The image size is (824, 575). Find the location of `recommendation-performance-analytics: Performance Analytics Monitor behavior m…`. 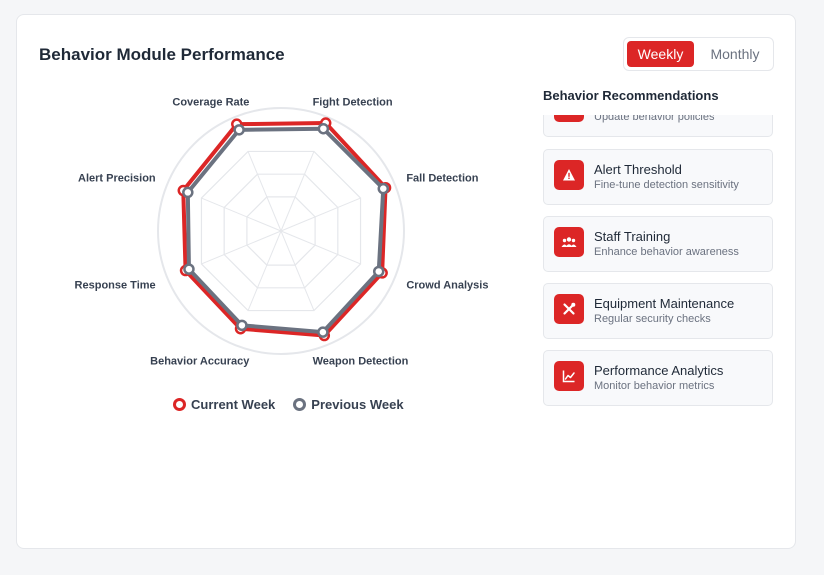

recommendation-performance-analytics: Performance Analytics Monitor behavior m… is located at coordinates (658, 378).